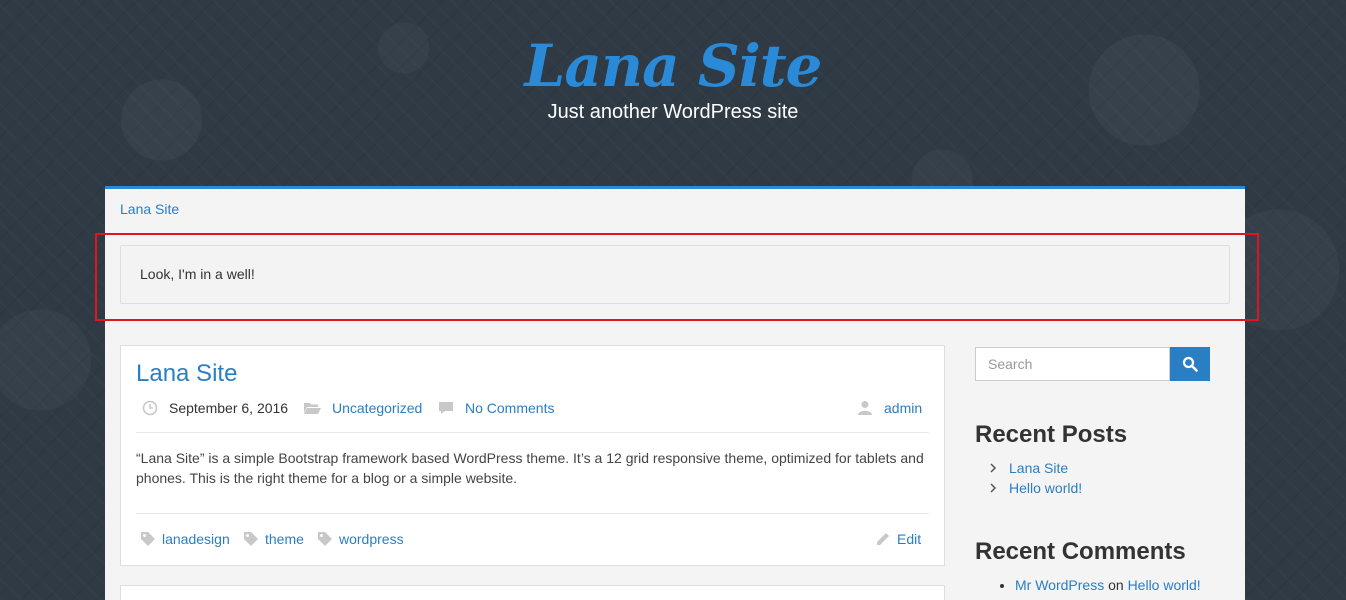 The width and height of the screenshot is (1346, 600). Describe the element at coordinates (196, 539) in the screenshot. I see `tag-link-lanadesign: lanadesign` at that location.